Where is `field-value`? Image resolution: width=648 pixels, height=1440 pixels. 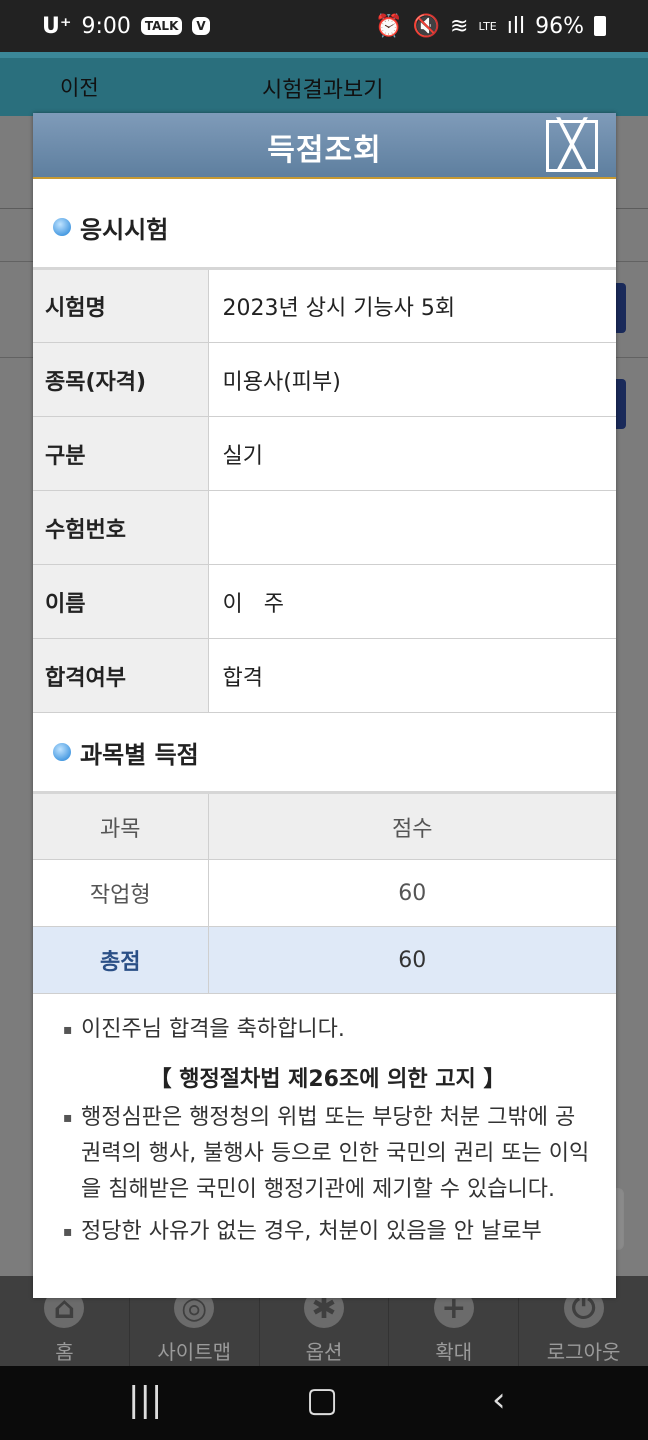
field-value is located at coordinates (412, 527).